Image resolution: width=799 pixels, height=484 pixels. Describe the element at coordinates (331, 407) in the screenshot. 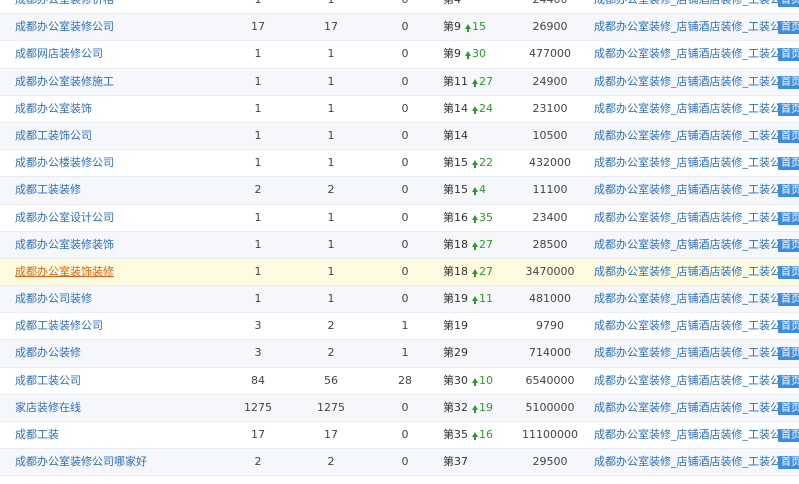

I see `count-c2: 1275` at that location.